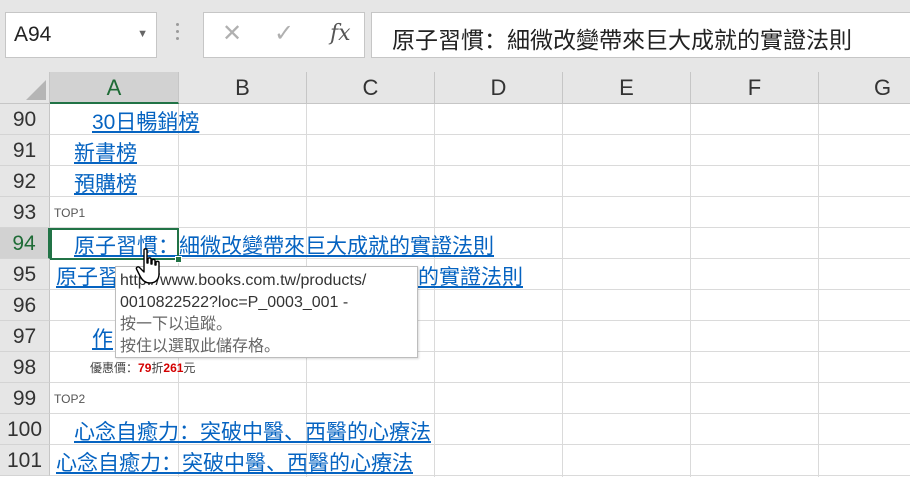 Image resolution: width=910 pixels, height=477 pixels. Describe the element at coordinates (25, 367) in the screenshot. I see `row-header-98: 98` at that location.